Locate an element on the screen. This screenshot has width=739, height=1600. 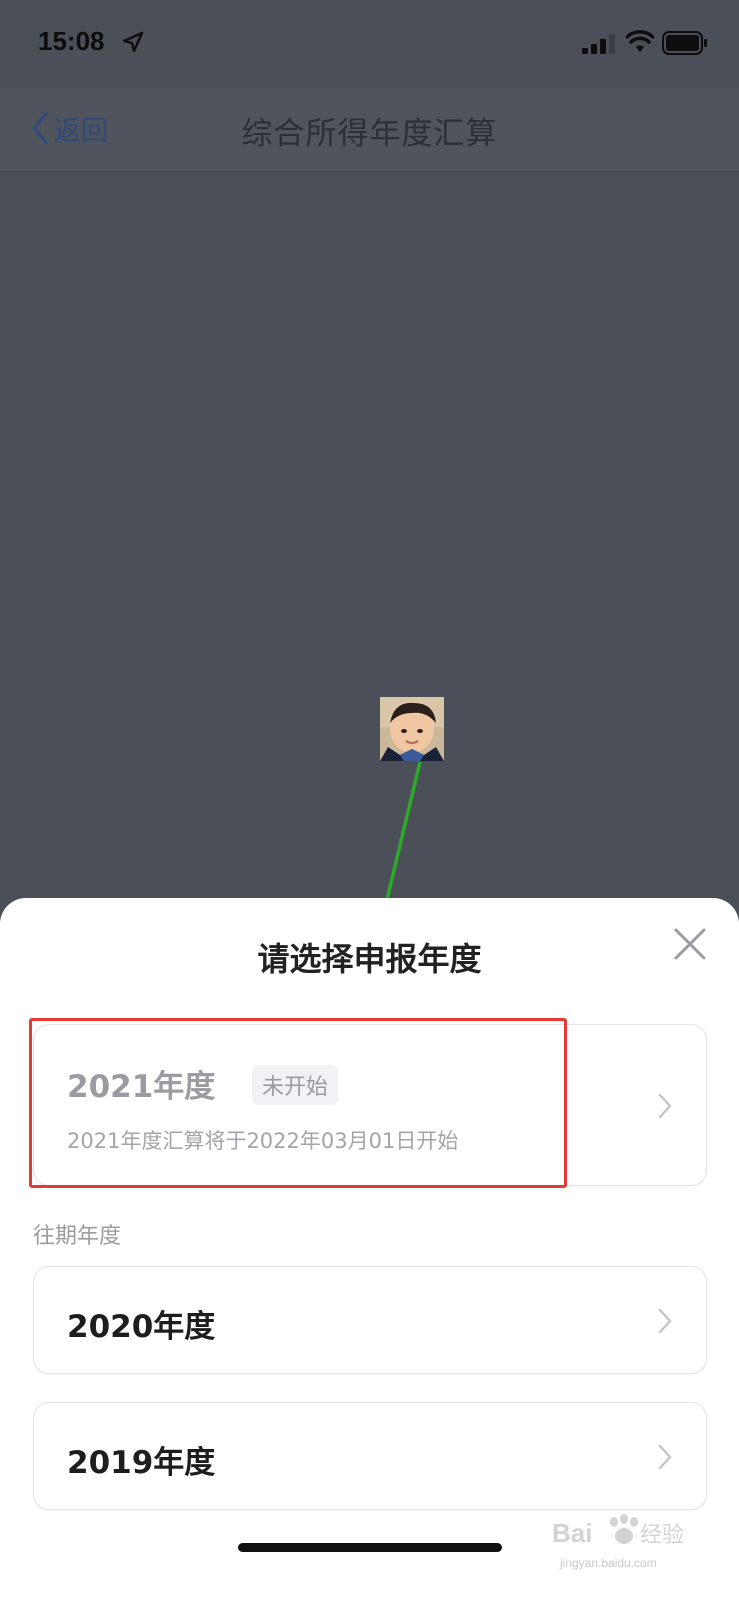
home-indicator is located at coordinates (370, 1547).